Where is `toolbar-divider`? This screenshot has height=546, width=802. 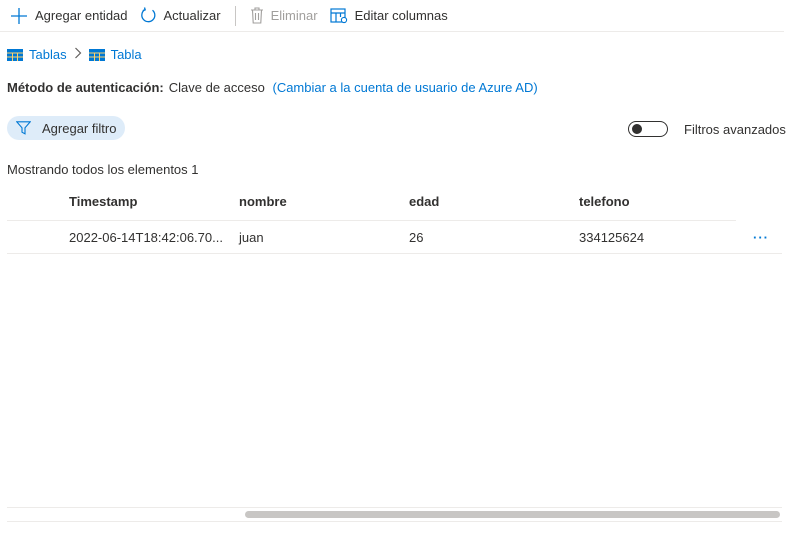 toolbar-divider is located at coordinates (235, 15).